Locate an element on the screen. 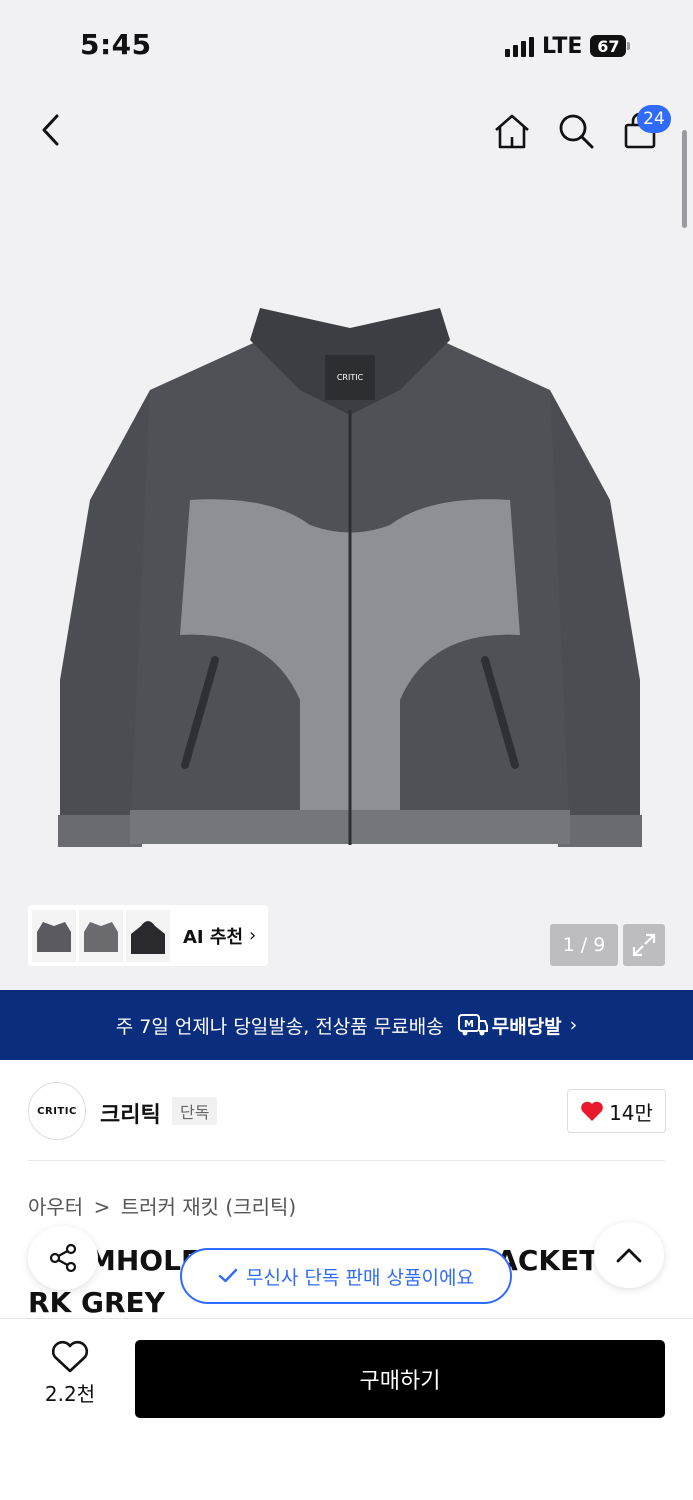  status-time: 5:45 is located at coordinates (116, 44).